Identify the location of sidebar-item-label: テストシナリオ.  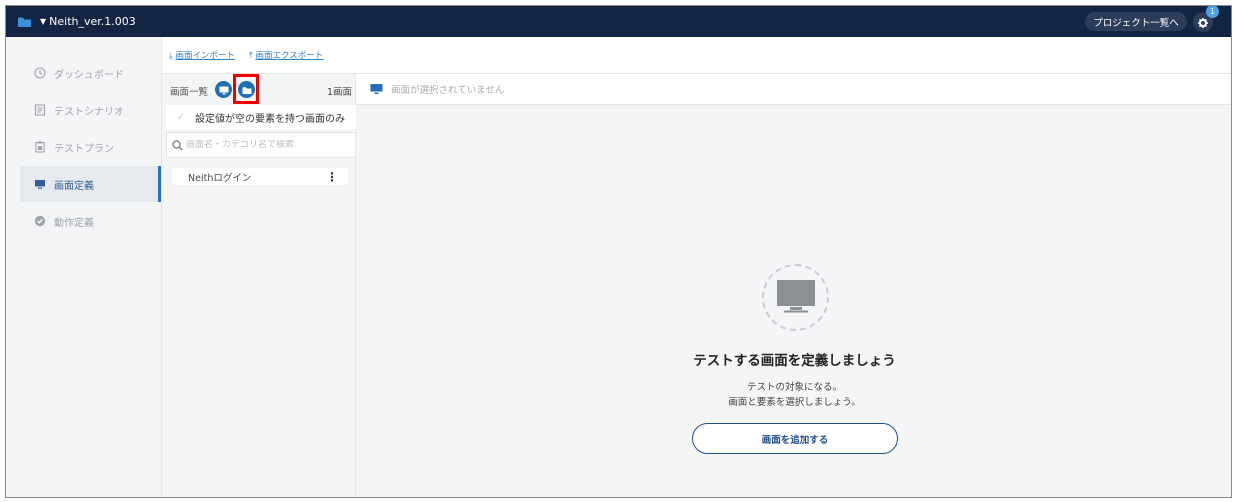
(89, 112).